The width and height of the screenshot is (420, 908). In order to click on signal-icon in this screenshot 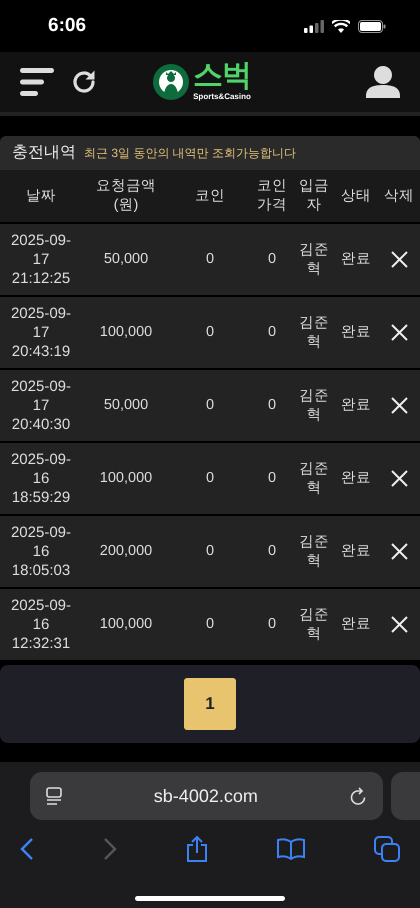, I will do `click(314, 26)`.